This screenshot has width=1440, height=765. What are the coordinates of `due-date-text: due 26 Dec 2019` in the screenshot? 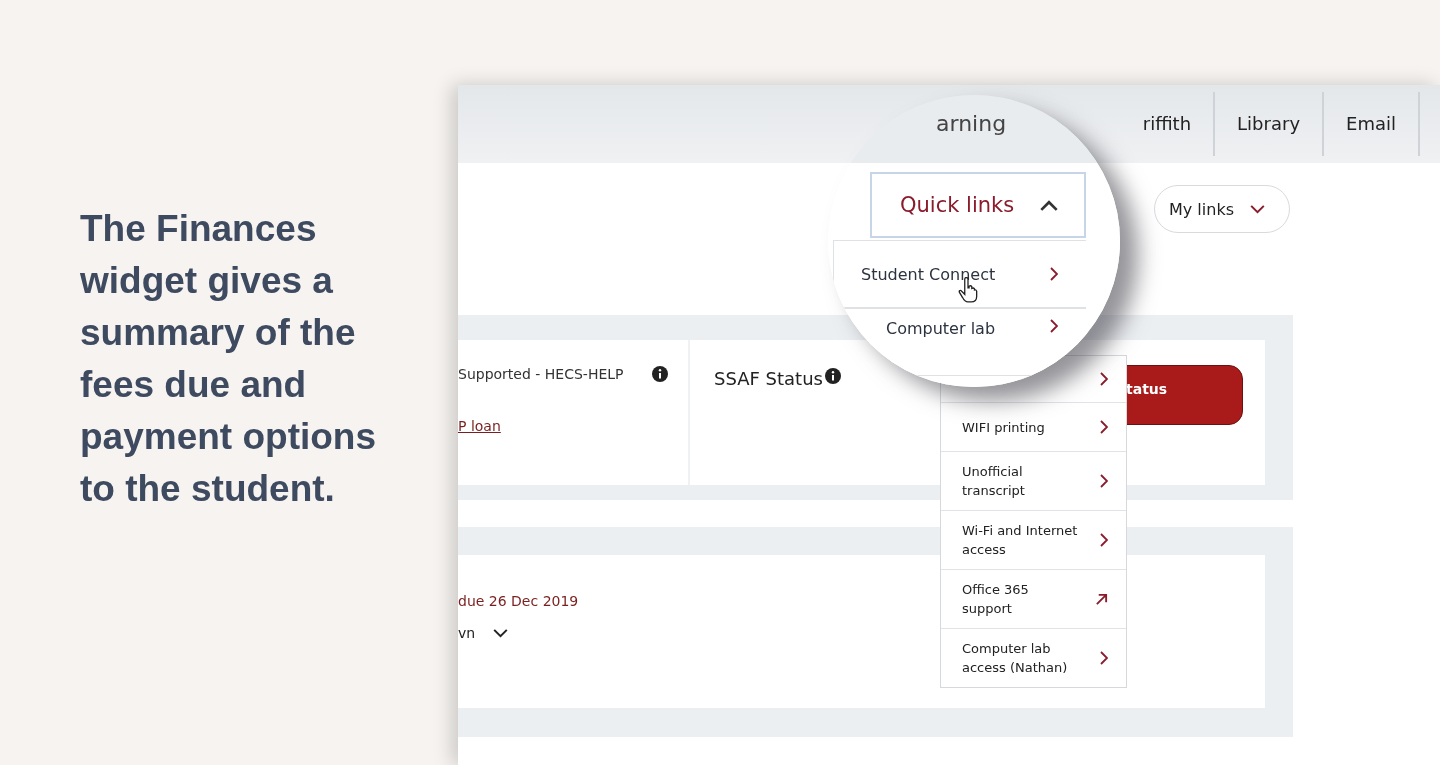 It's located at (518, 601).